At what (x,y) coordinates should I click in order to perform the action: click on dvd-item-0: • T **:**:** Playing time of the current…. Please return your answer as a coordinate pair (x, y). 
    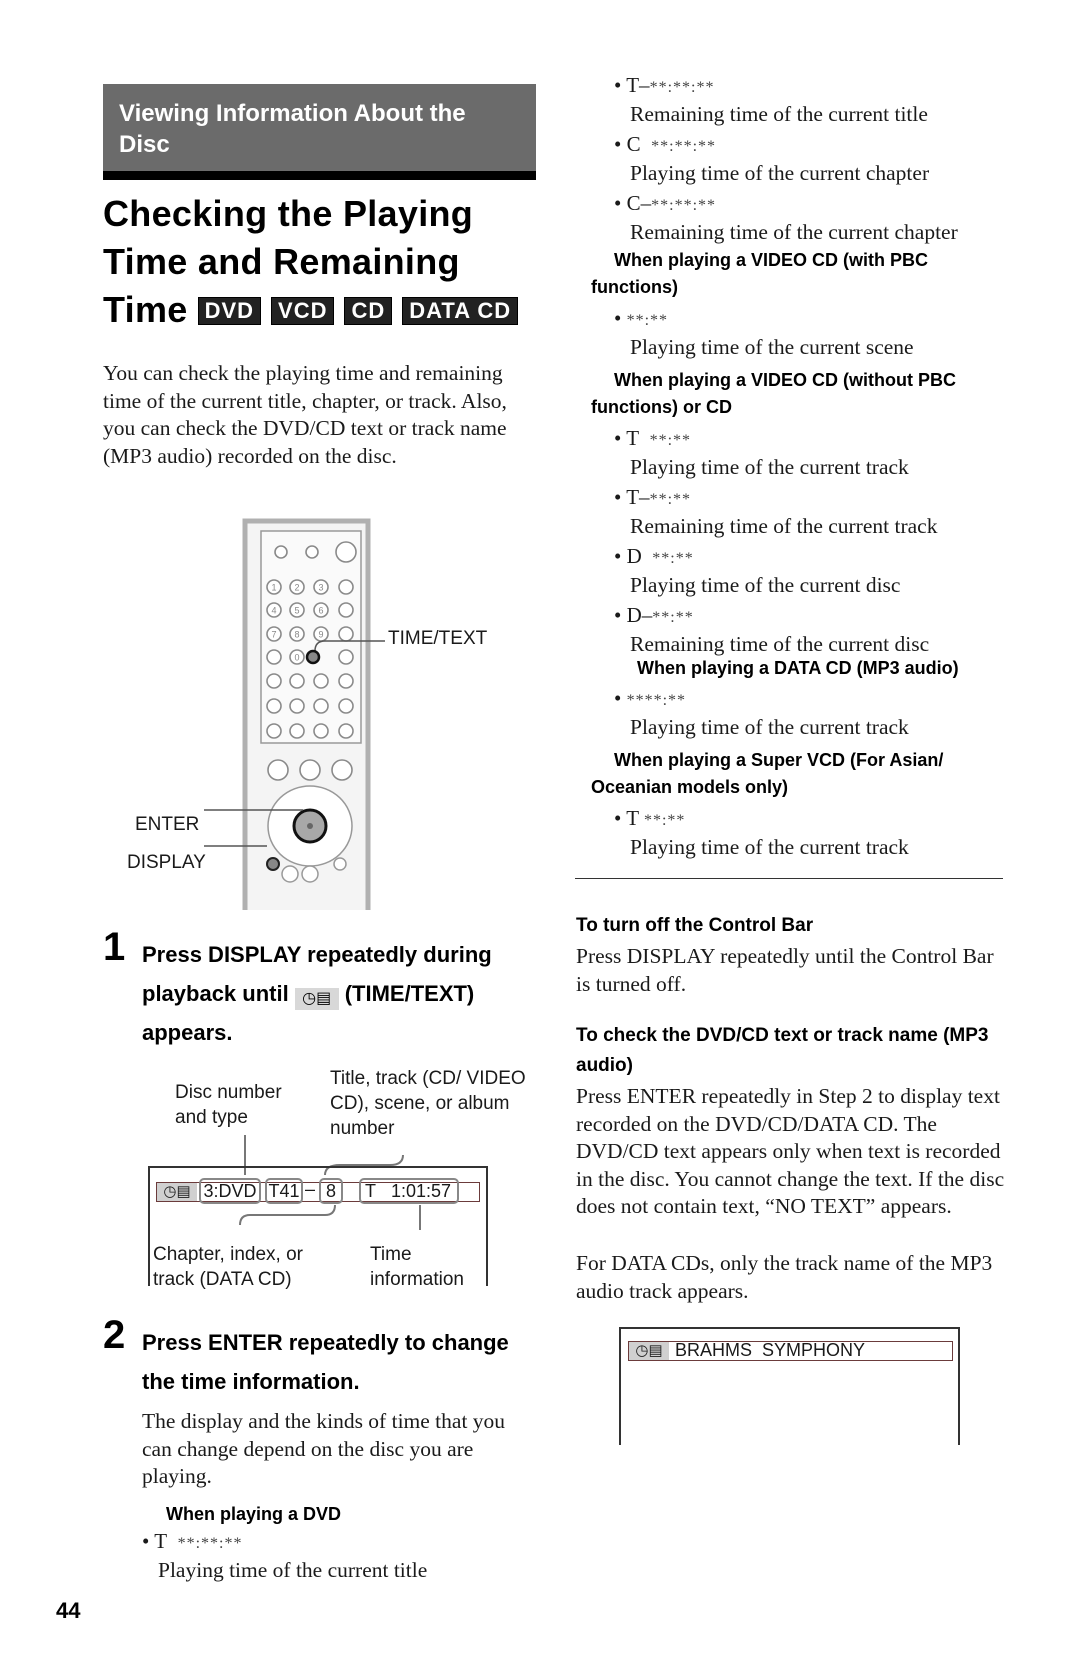
    Looking at the image, I should click on (332, 1555).